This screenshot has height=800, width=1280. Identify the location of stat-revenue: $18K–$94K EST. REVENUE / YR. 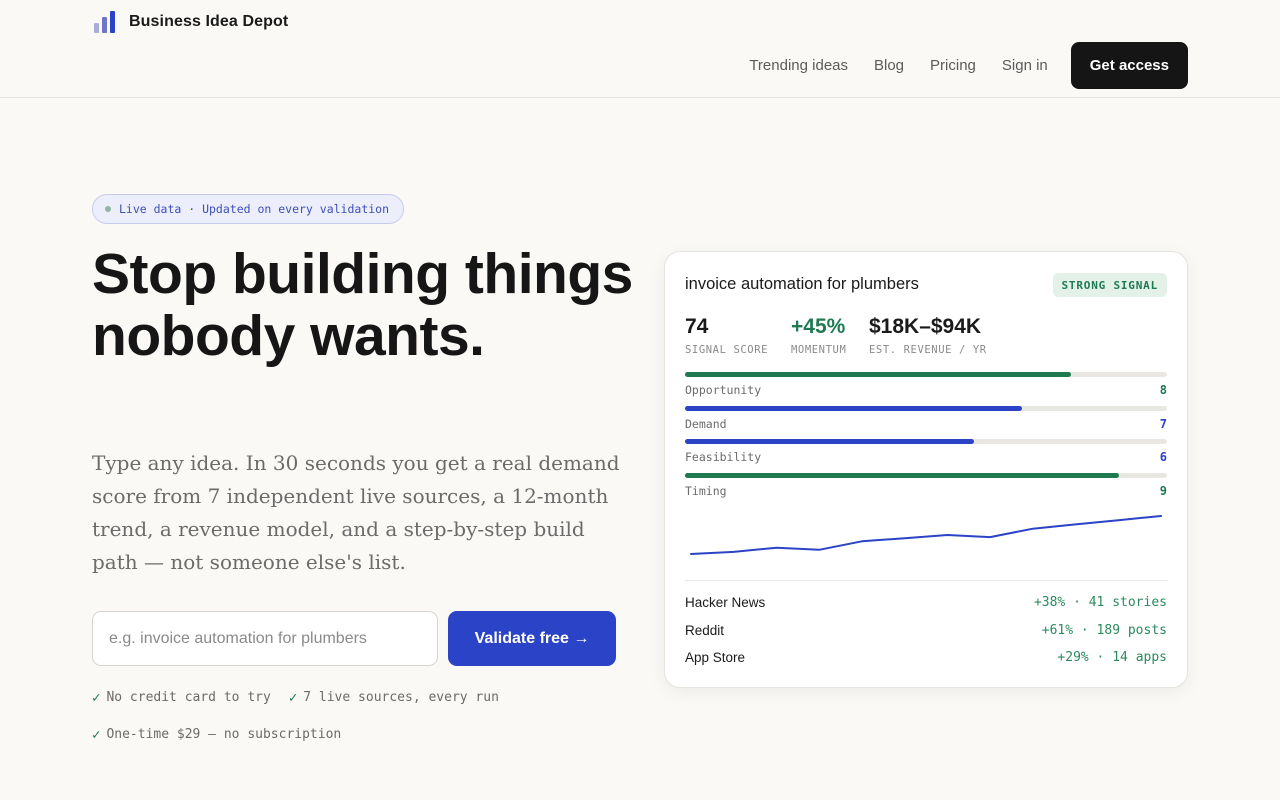
(928, 335).